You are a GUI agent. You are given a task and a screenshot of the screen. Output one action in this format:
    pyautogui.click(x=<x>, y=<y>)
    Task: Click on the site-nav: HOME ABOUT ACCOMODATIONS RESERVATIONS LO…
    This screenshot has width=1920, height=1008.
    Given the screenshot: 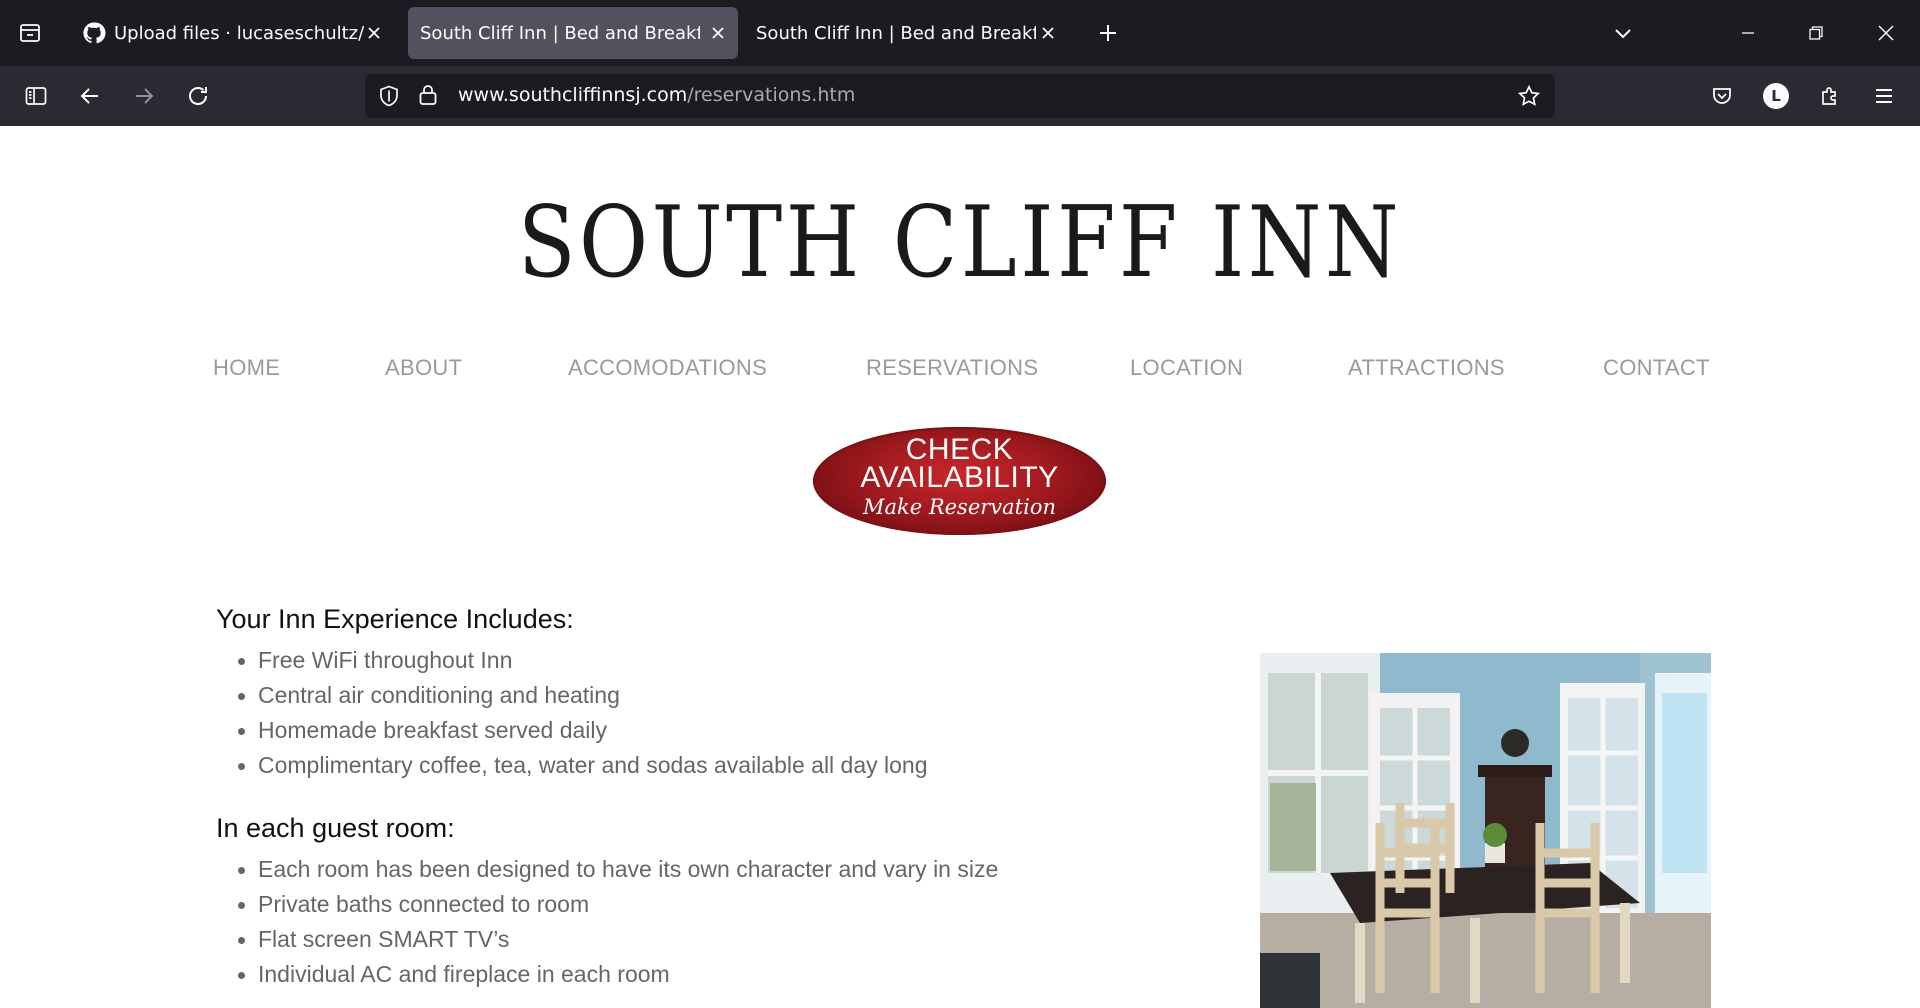 What is the action you would take?
    pyautogui.click(x=960, y=370)
    